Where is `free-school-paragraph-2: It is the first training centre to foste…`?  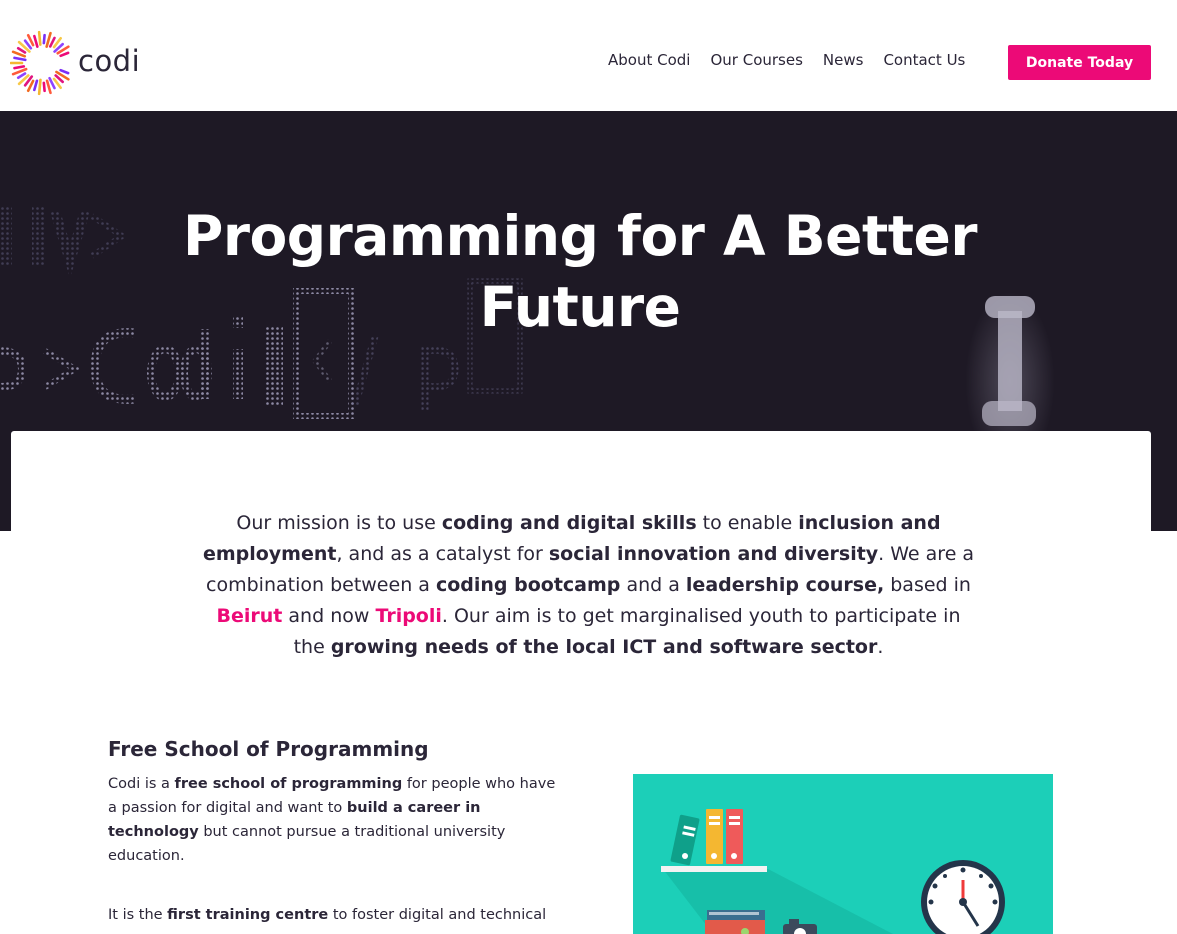
free-school-paragraph-2: It is the first training centre to foste… is located at coordinates (335, 915).